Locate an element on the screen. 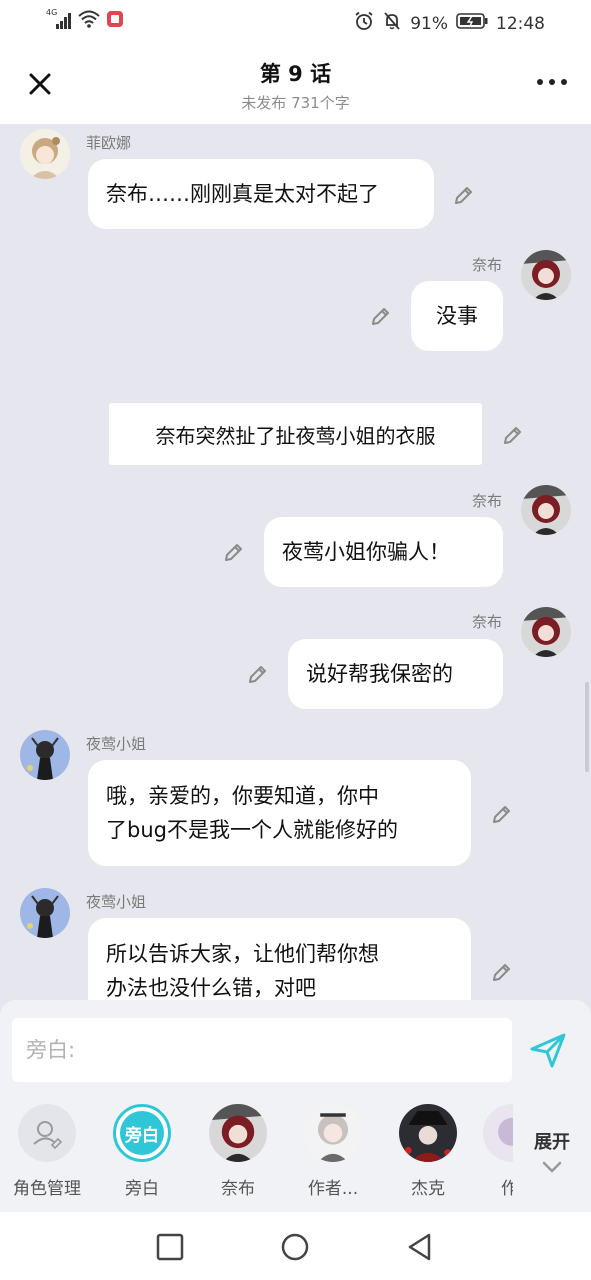 This screenshot has width=591, height=1280. message-text: 说好帮我保密的 is located at coordinates (379, 674).